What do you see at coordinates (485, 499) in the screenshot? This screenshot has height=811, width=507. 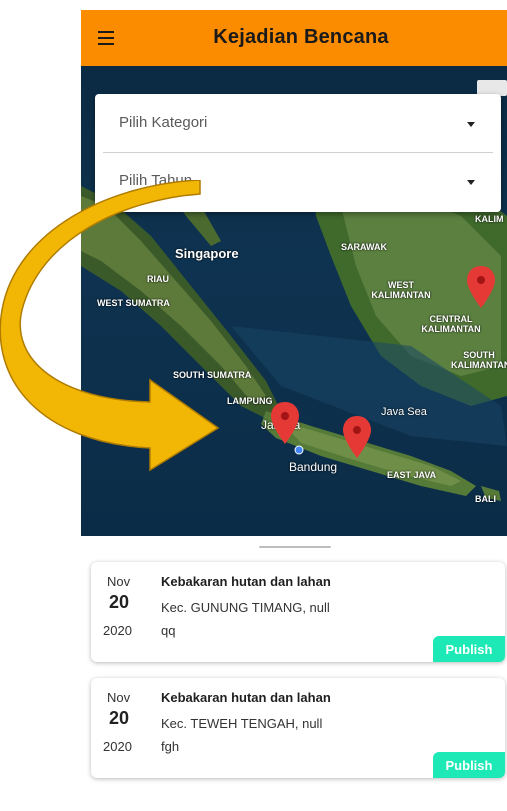 I see `map-label: BALI` at bounding box center [485, 499].